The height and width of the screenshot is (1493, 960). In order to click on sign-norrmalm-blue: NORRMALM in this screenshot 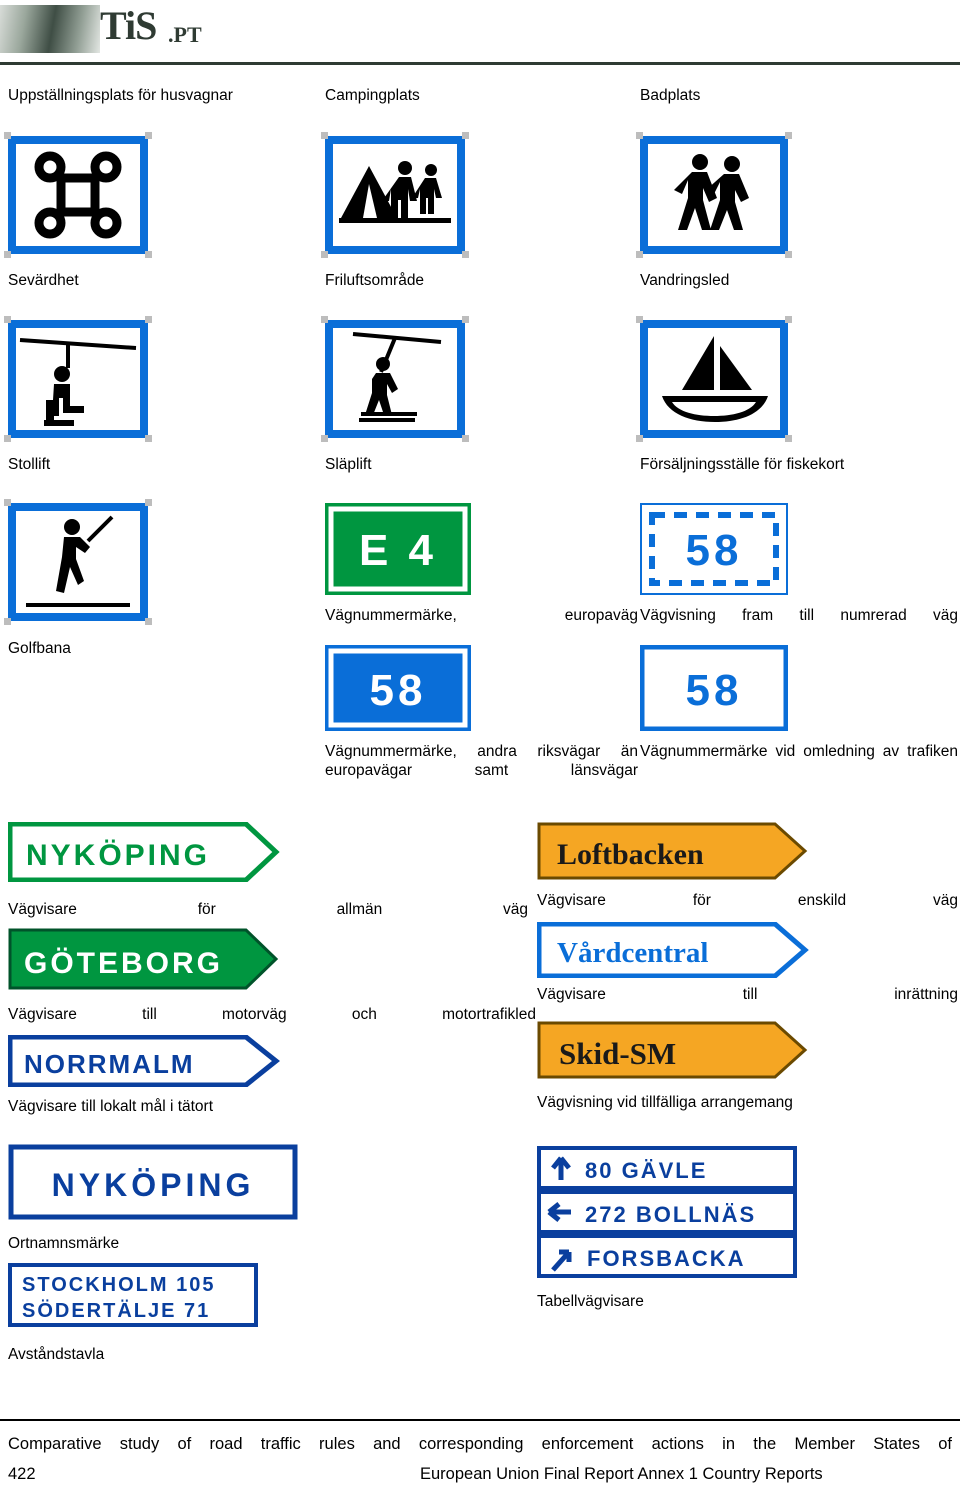, I will do `click(144, 1061)`.